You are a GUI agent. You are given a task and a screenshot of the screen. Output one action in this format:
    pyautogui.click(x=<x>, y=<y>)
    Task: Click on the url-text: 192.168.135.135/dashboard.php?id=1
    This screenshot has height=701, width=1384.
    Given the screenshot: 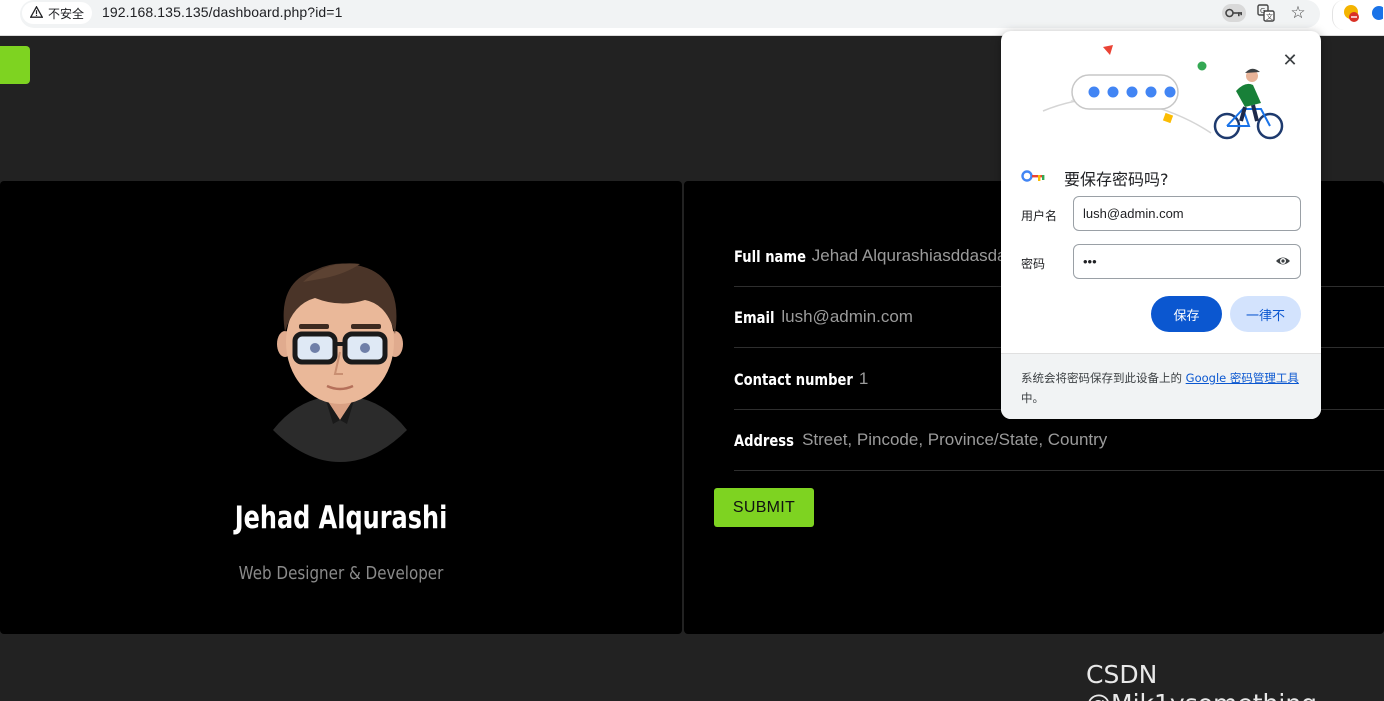 What is the action you would take?
    pyautogui.click(x=222, y=12)
    